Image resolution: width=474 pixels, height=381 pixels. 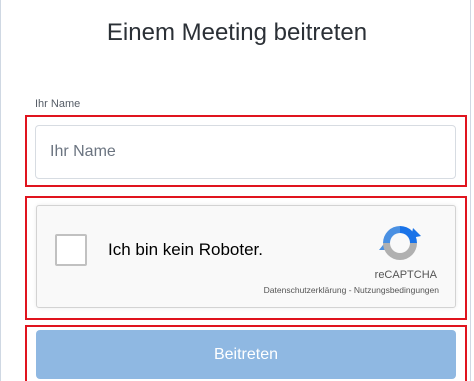 What do you see at coordinates (245, 152) in the screenshot?
I see `name-input` at bounding box center [245, 152].